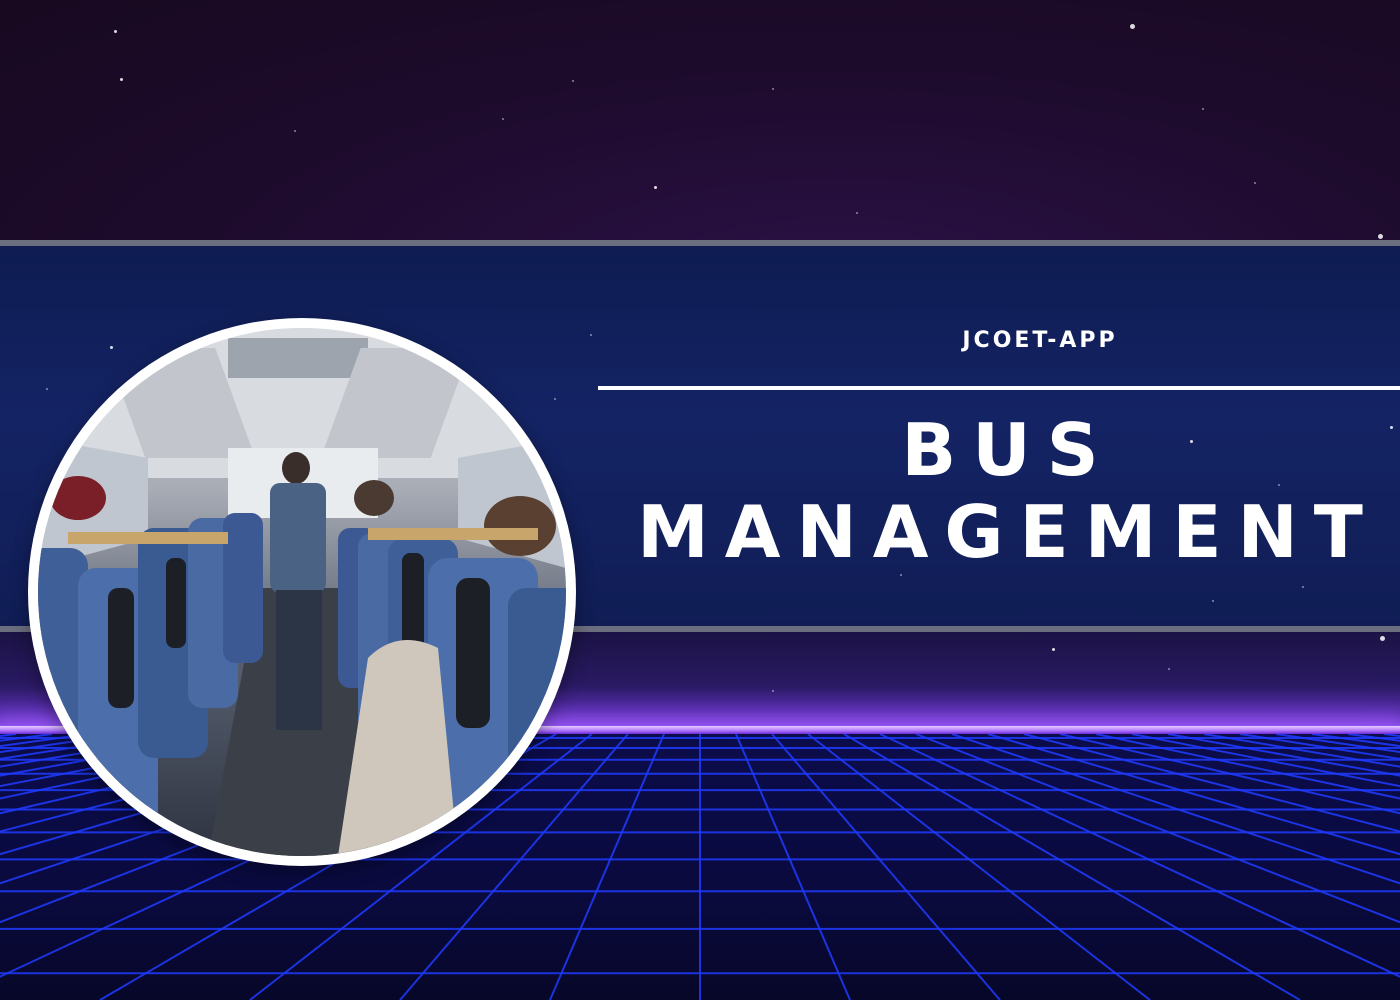 The height and width of the screenshot is (1000, 1400). I want to click on title-rule, so click(999, 388).